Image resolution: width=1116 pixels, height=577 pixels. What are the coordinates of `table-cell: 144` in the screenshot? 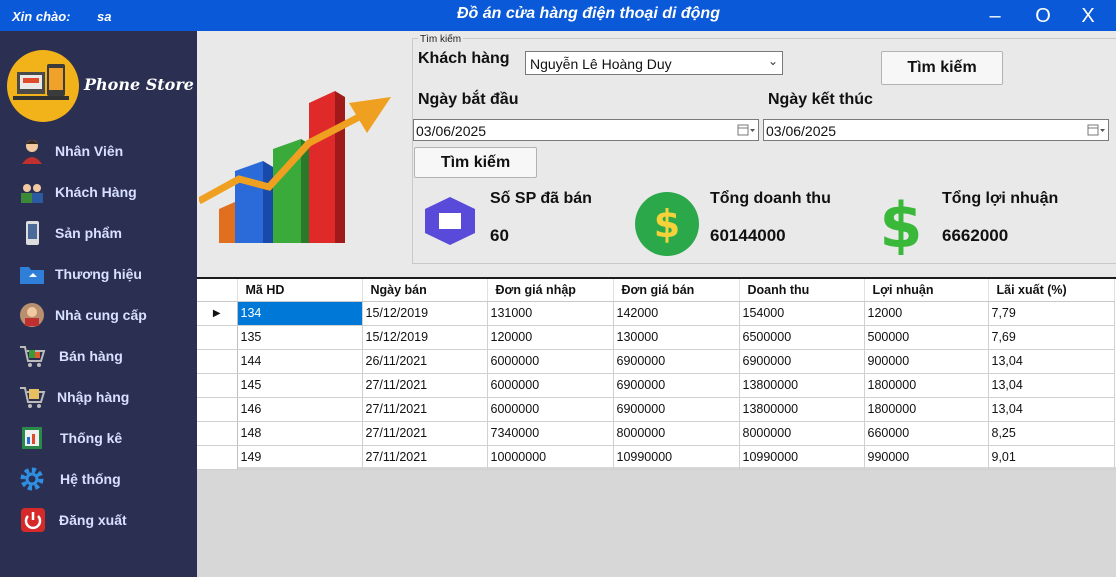 It's located at (300, 361).